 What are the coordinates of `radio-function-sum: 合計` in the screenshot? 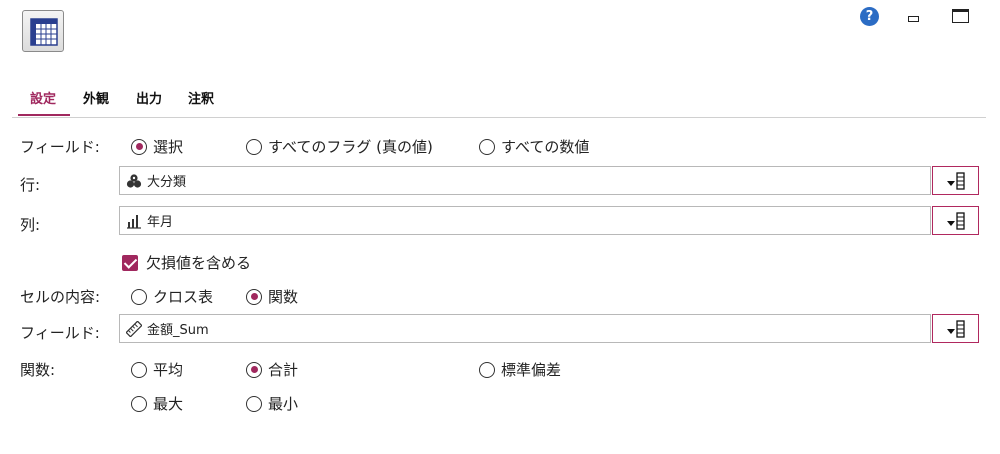 It's located at (272, 369).